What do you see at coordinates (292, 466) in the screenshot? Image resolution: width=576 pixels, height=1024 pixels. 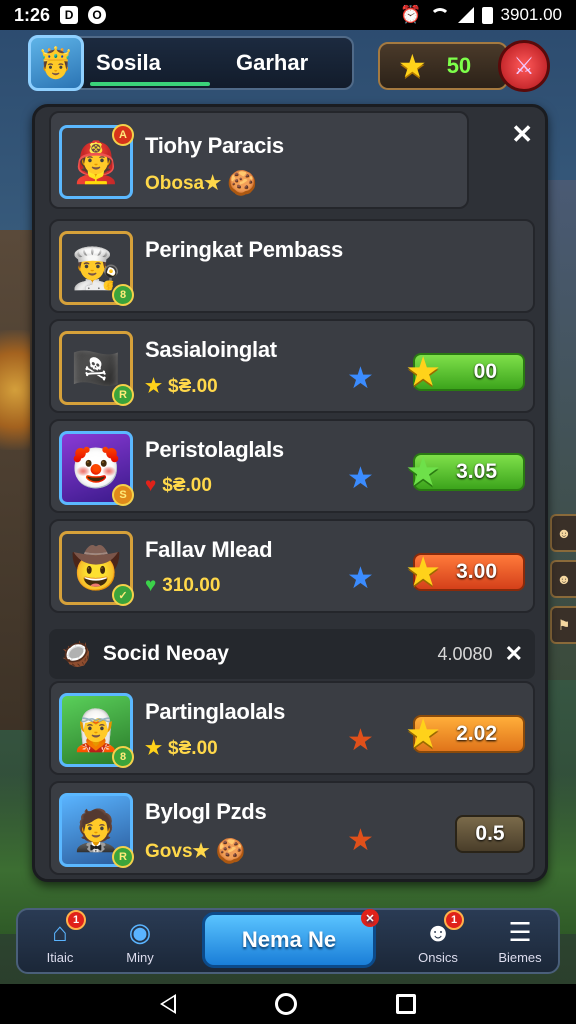 I see `list-item: 🤡 S Peristolaglals ♥ $₴.00 ★ ★ 3.05` at bounding box center [292, 466].